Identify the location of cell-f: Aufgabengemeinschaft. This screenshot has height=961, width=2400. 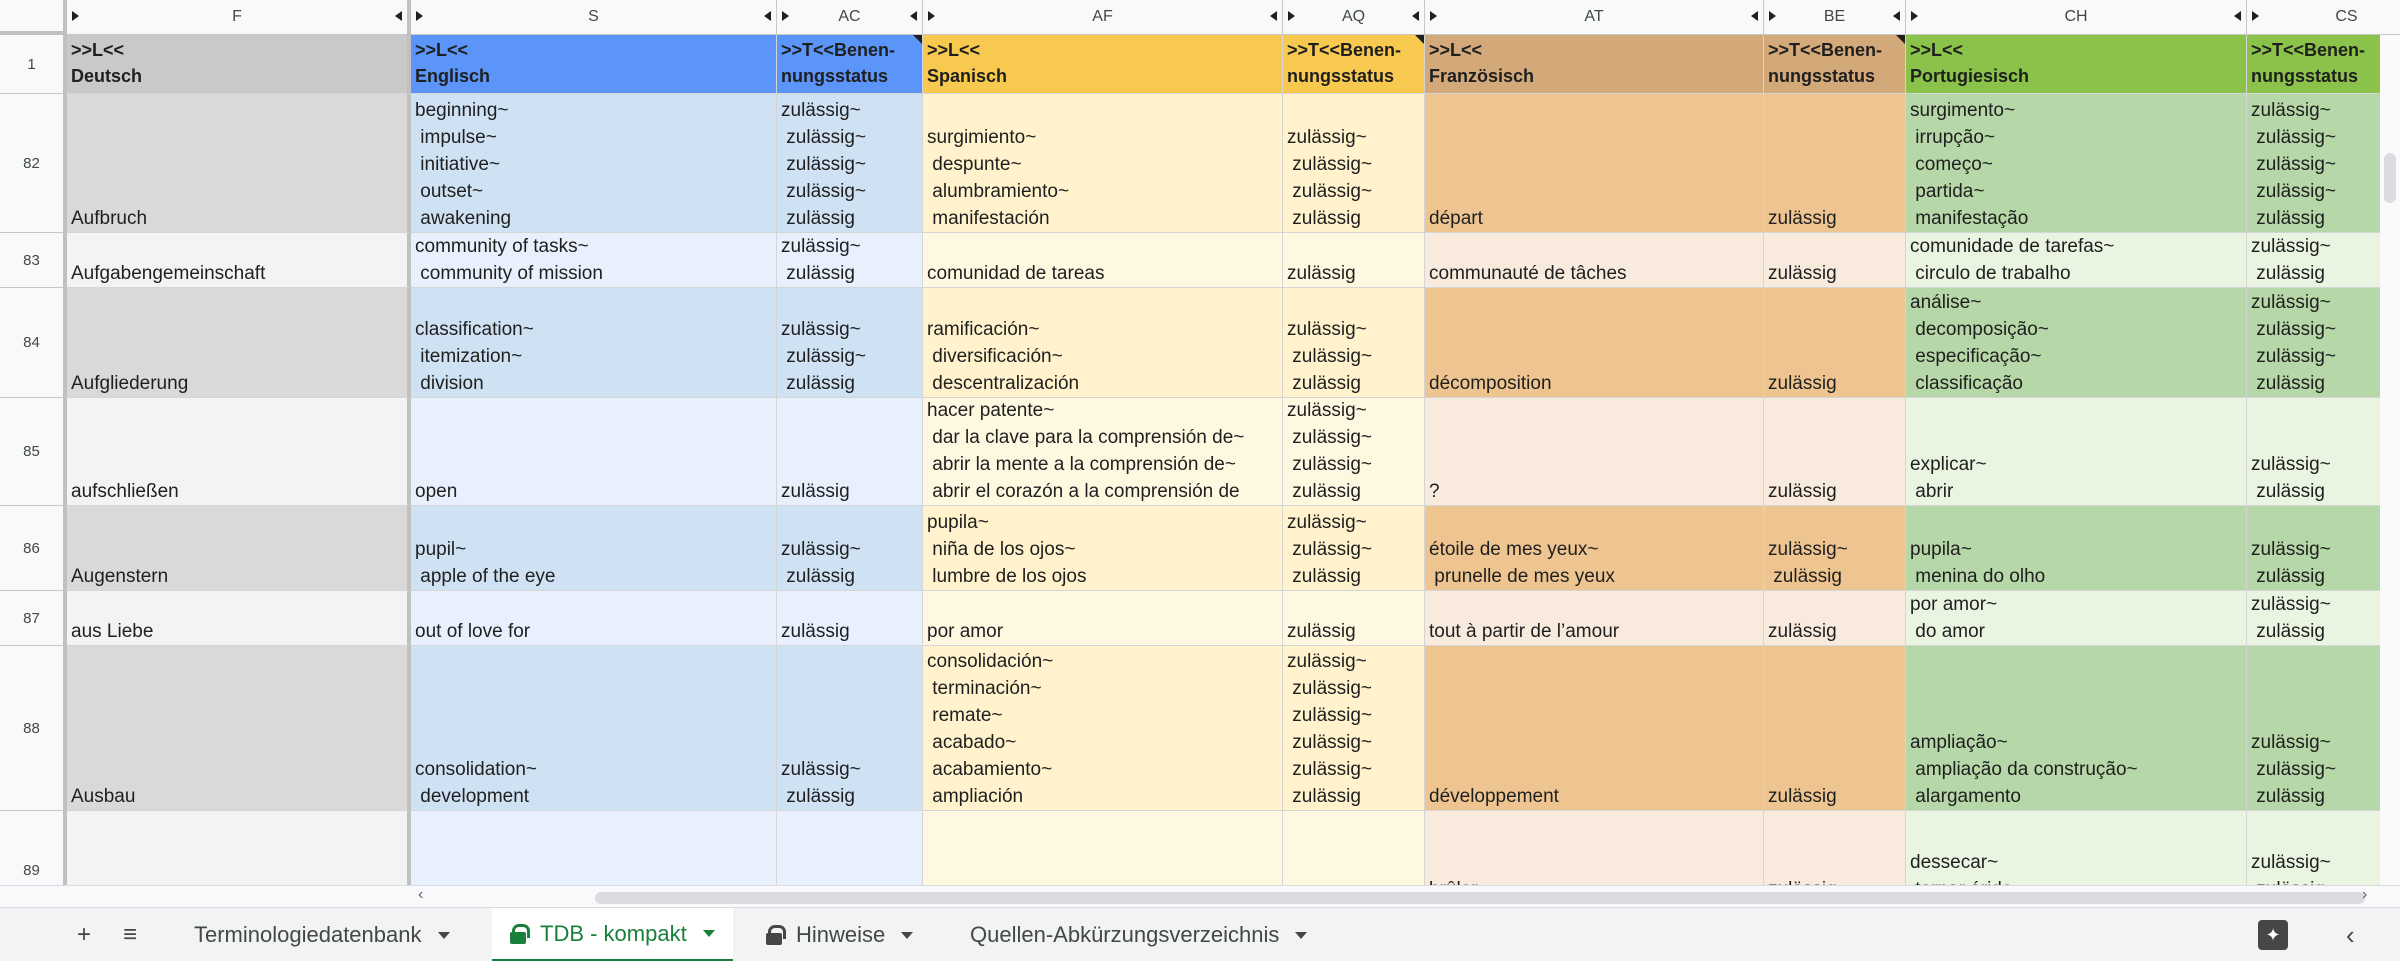
(239, 260).